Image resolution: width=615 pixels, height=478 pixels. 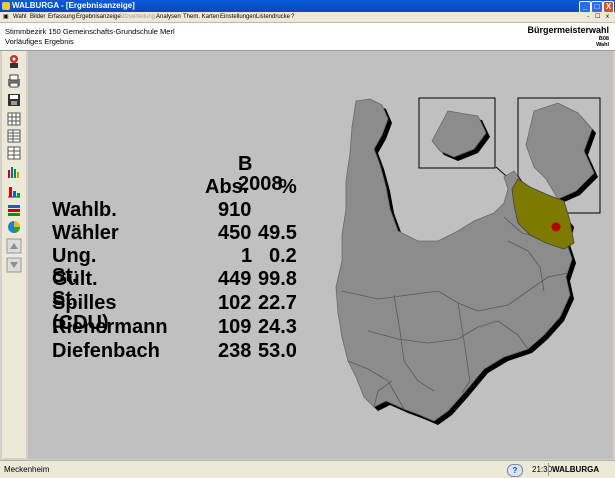 What do you see at coordinates (307, 469) in the screenshot?
I see `status-bar: Meckenheim ? 21:30 WALBURGA` at bounding box center [307, 469].